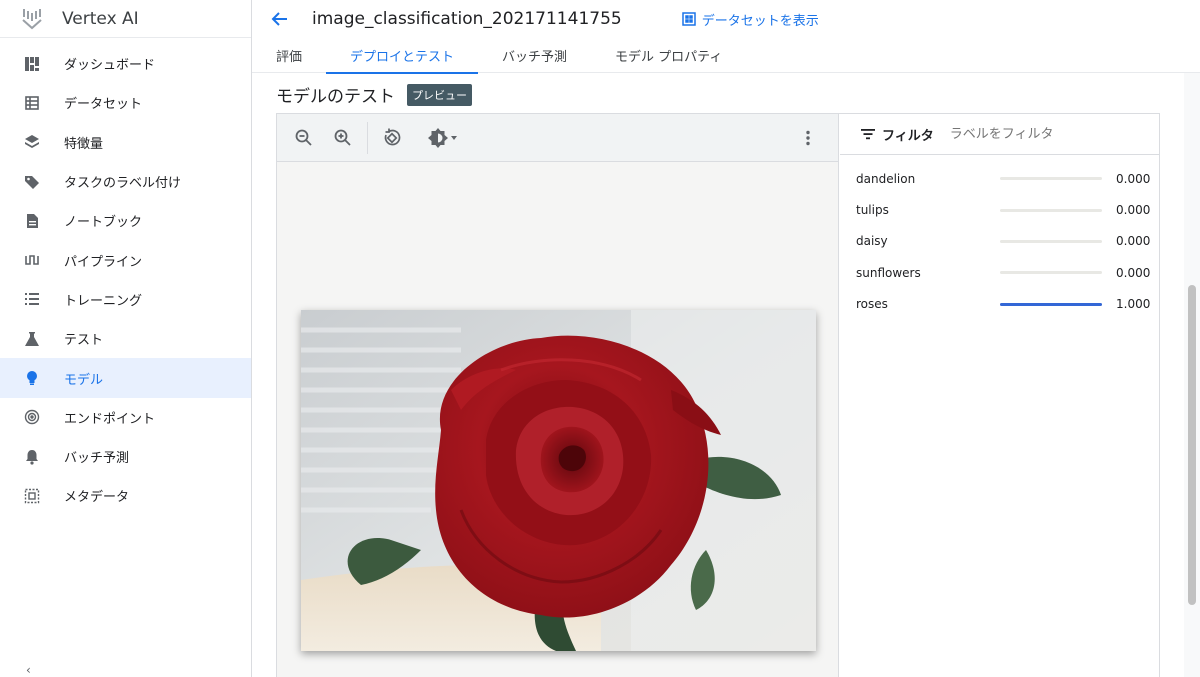 This screenshot has height=677, width=1200. Describe the element at coordinates (289, 55) in the screenshot. I see `tab-evaluate: 評価` at that location.